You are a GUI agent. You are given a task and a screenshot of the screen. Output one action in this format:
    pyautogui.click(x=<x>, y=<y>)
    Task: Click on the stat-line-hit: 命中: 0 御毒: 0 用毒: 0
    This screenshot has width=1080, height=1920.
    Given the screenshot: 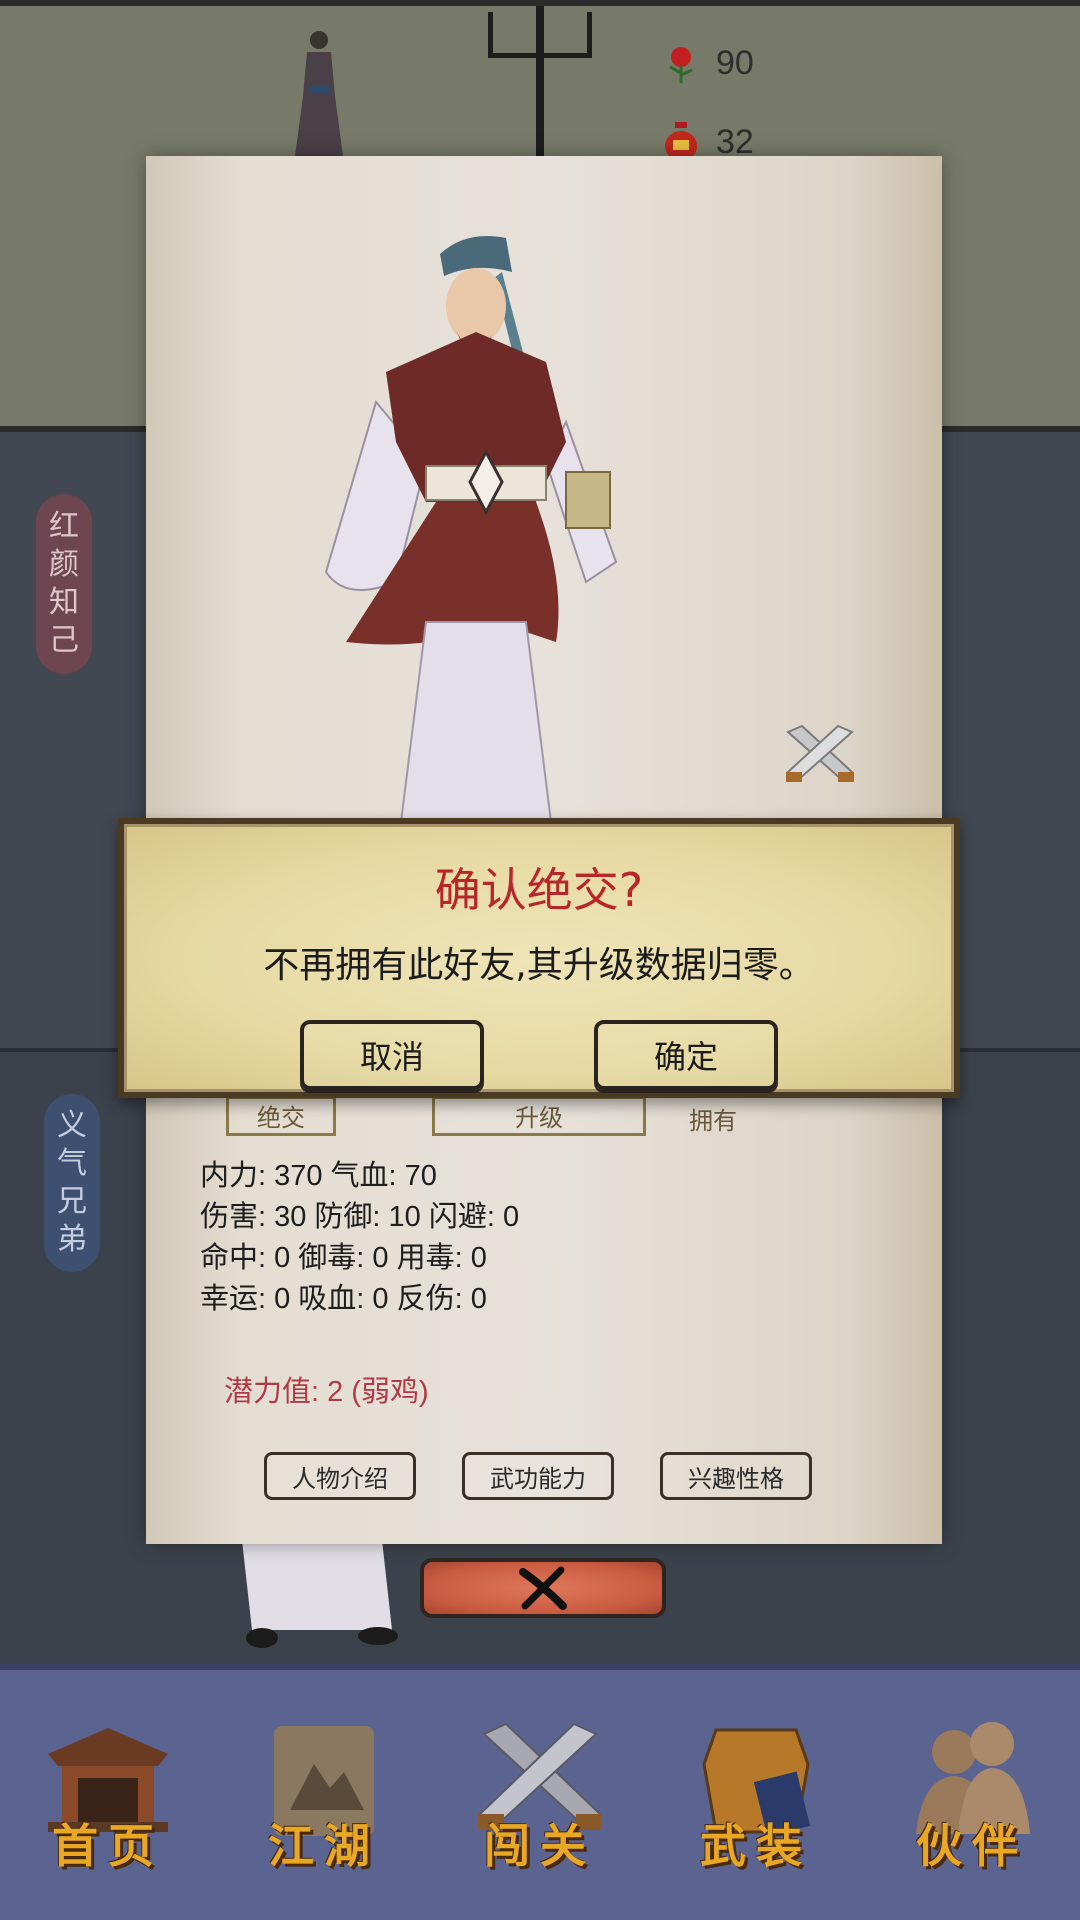 What is the action you would take?
    pyautogui.click(x=343, y=1258)
    